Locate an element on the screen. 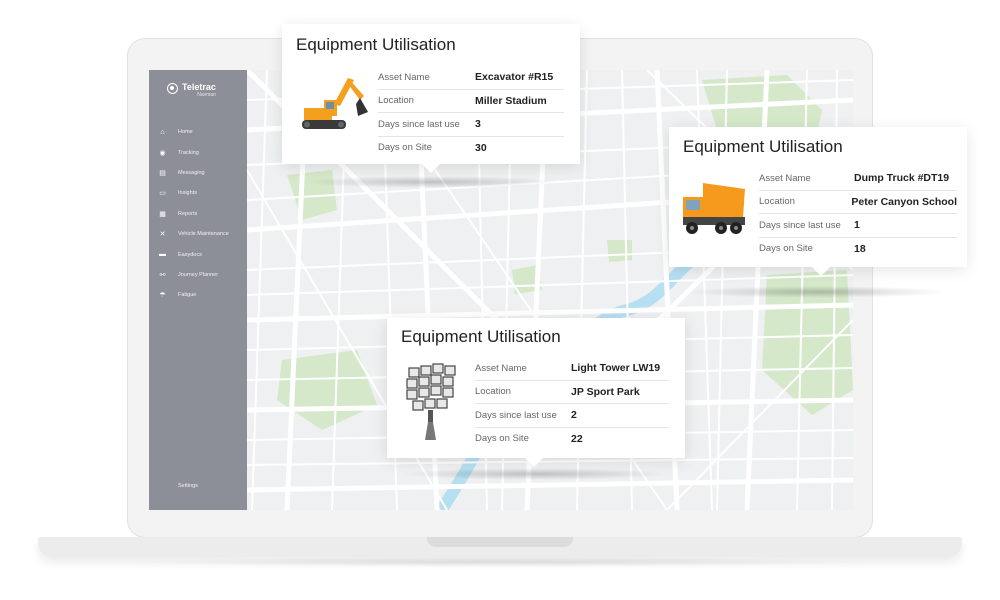 This screenshot has height=600, width=1000. route-icon: ⚯ is located at coordinates (162, 275).